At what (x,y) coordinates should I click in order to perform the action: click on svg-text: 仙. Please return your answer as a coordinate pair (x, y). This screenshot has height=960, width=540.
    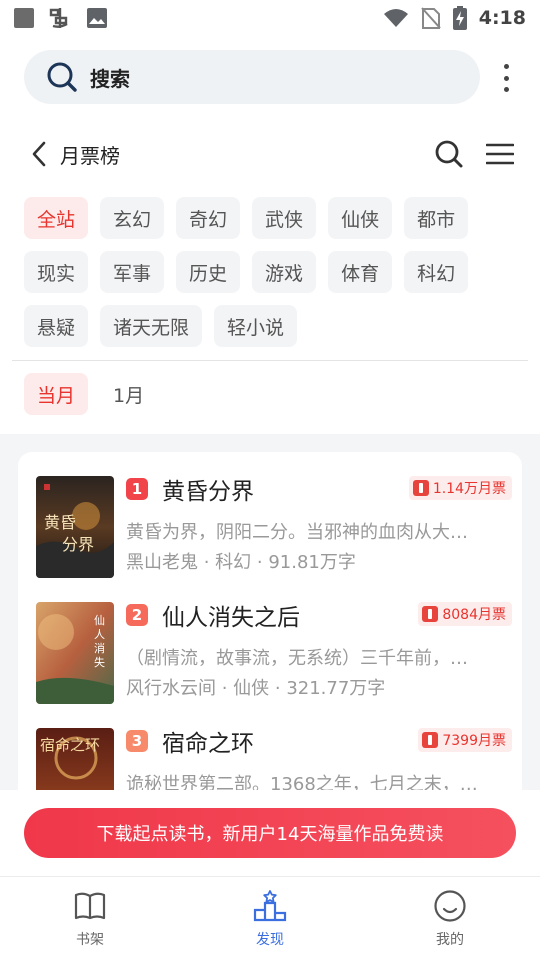
    Looking at the image, I should click on (99, 620).